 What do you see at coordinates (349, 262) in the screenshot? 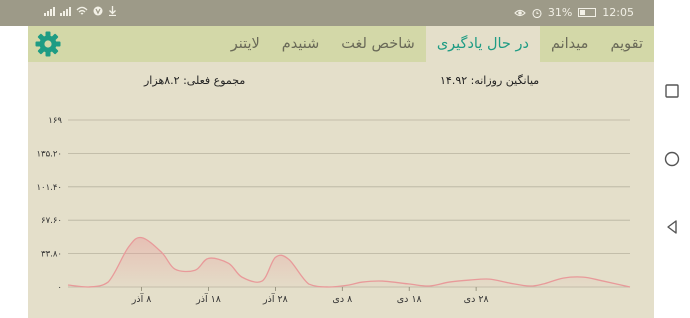
I see `series-area` at bounding box center [349, 262].